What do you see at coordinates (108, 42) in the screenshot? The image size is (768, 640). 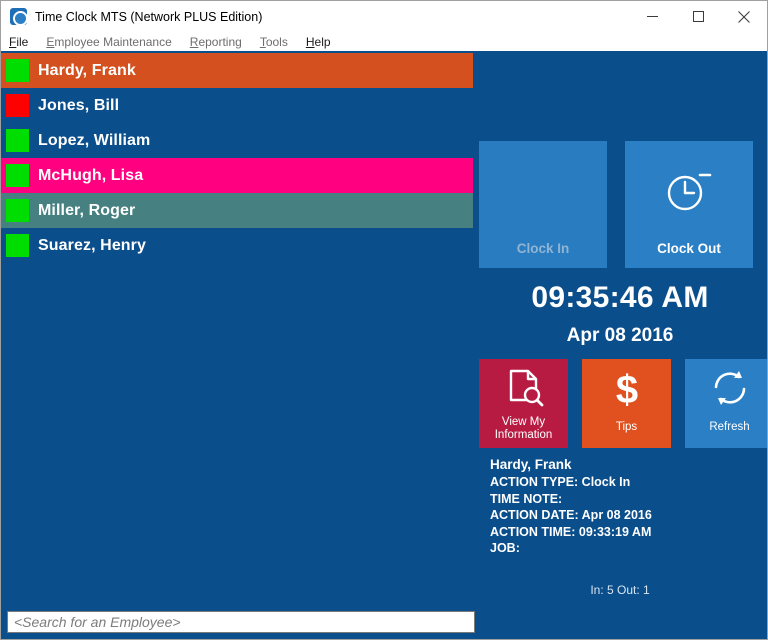 I see `menu-item-employee-maintenance: Employee Maintenance` at bounding box center [108, 42].